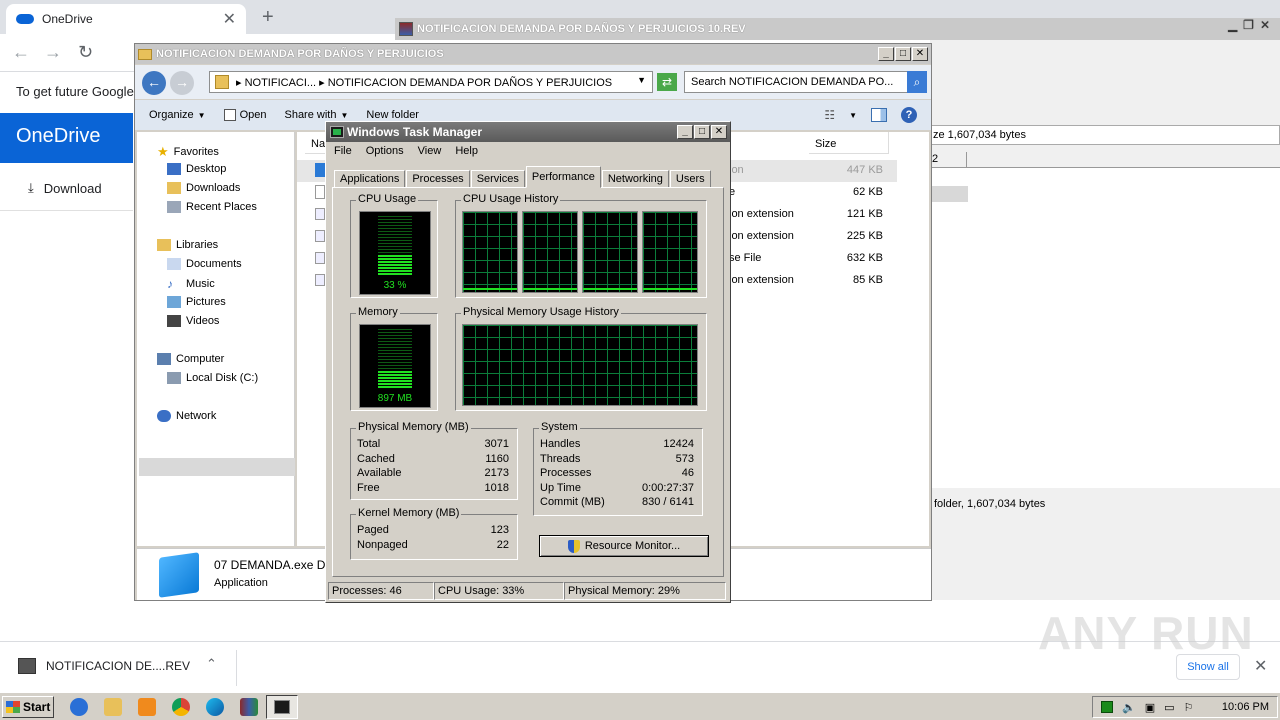 This screenshot has width=1280, height=720. What do you see at coordinates (211, 664) in the screenshot?
I see `chevron-up-icon: ⌃` at bounding box center [211, 664].